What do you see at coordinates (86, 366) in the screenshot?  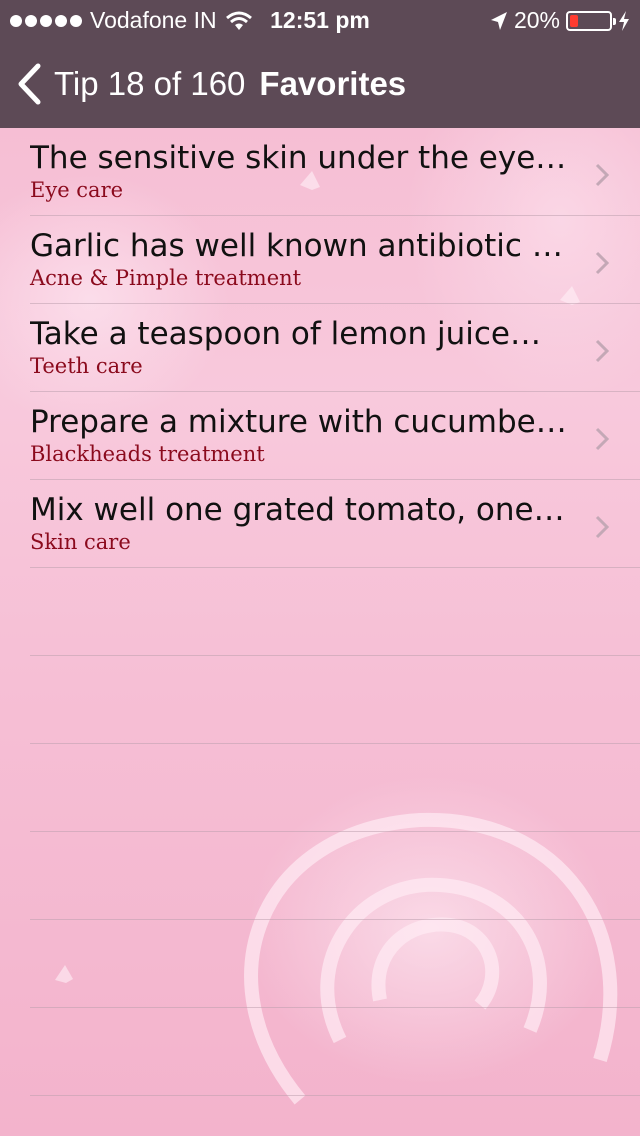 I see `tip-category: Teeth care` at bounding box center [86, 366].